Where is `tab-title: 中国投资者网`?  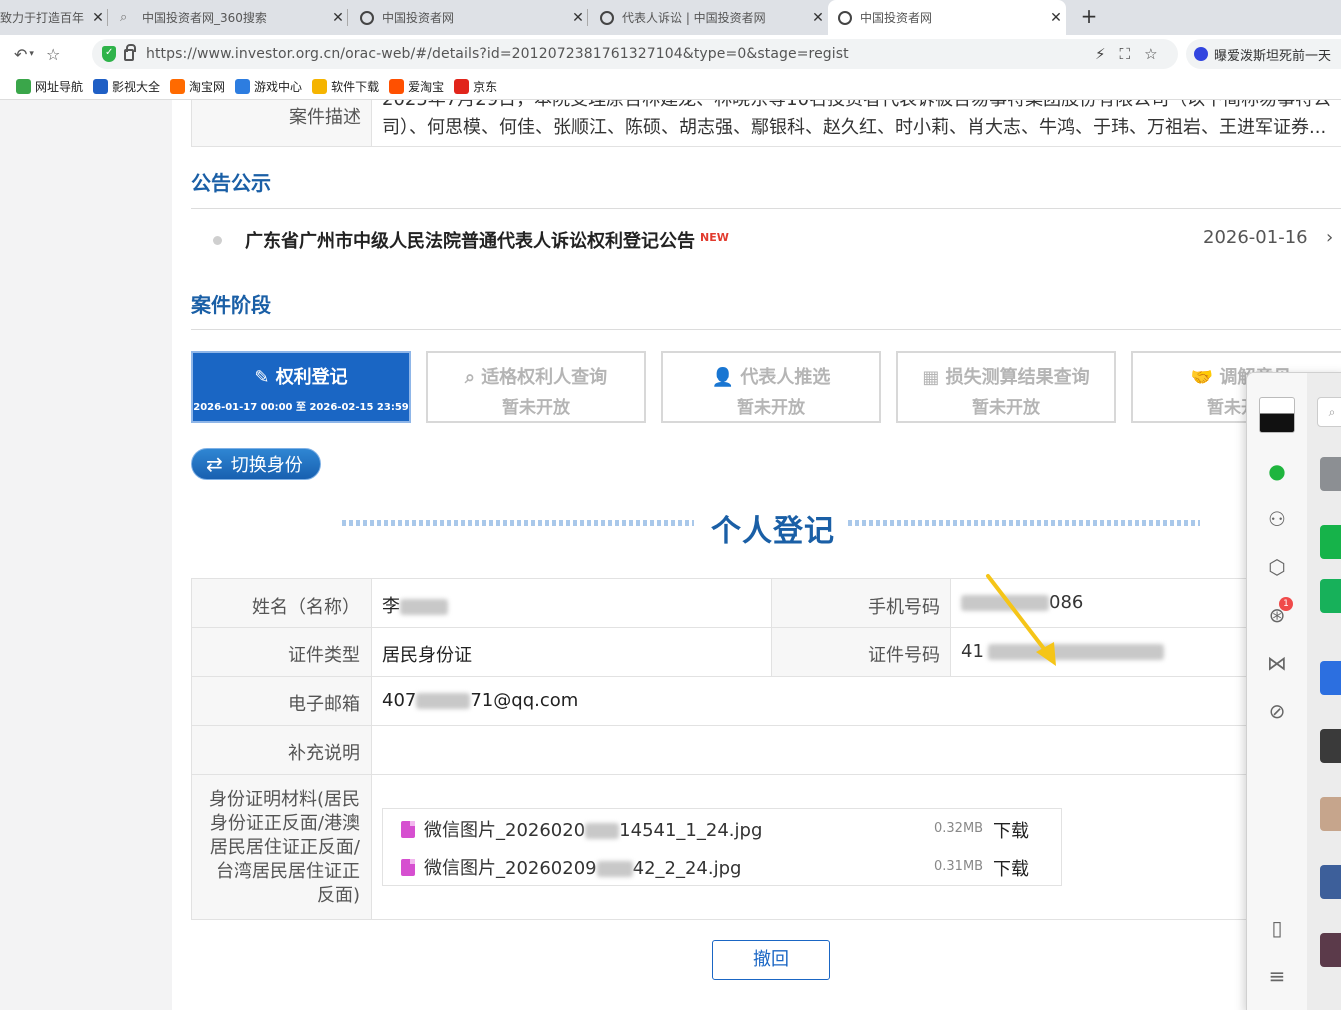 tab-title: 中国投资者网 is located at coordinates (896, 18).